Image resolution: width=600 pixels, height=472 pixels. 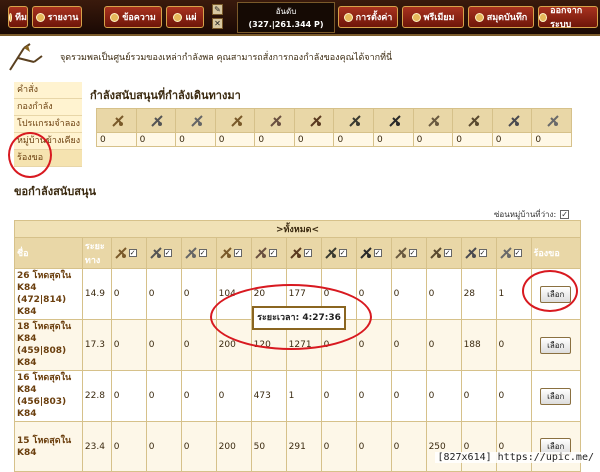 I want to click on unit-ram-icon, so click(x=434, y=120).